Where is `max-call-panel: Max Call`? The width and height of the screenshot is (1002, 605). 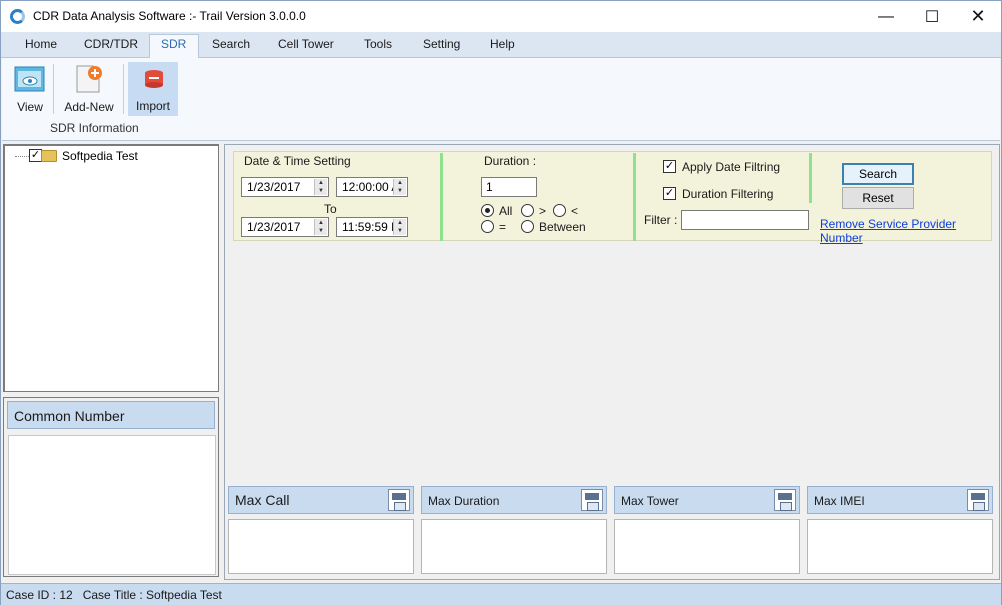 max-call-panel: Max Call is located at coordinates (321, 529).